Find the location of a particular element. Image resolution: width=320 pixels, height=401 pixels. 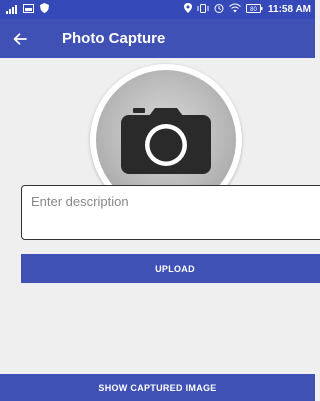

status-right-icons: 80 11:58 AM is located at coordinates (247, 9).